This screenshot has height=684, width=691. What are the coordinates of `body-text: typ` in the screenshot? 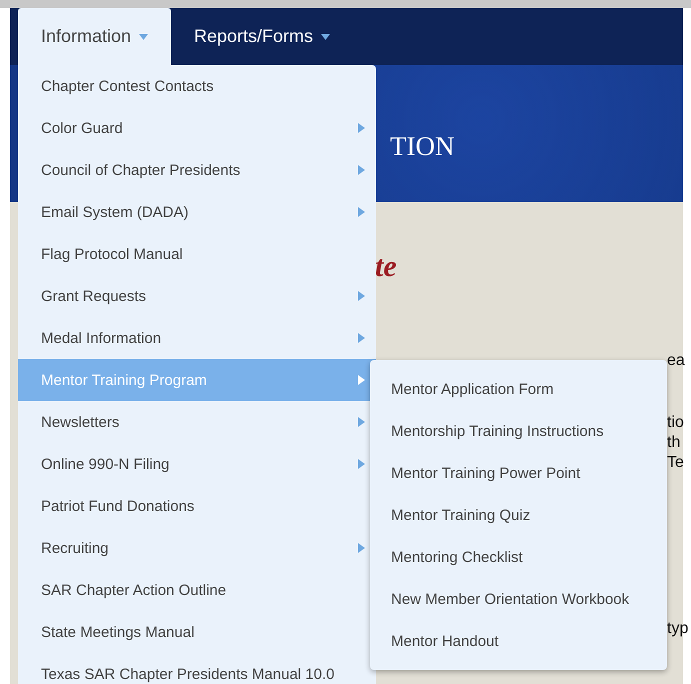 It's located at (677, 629).